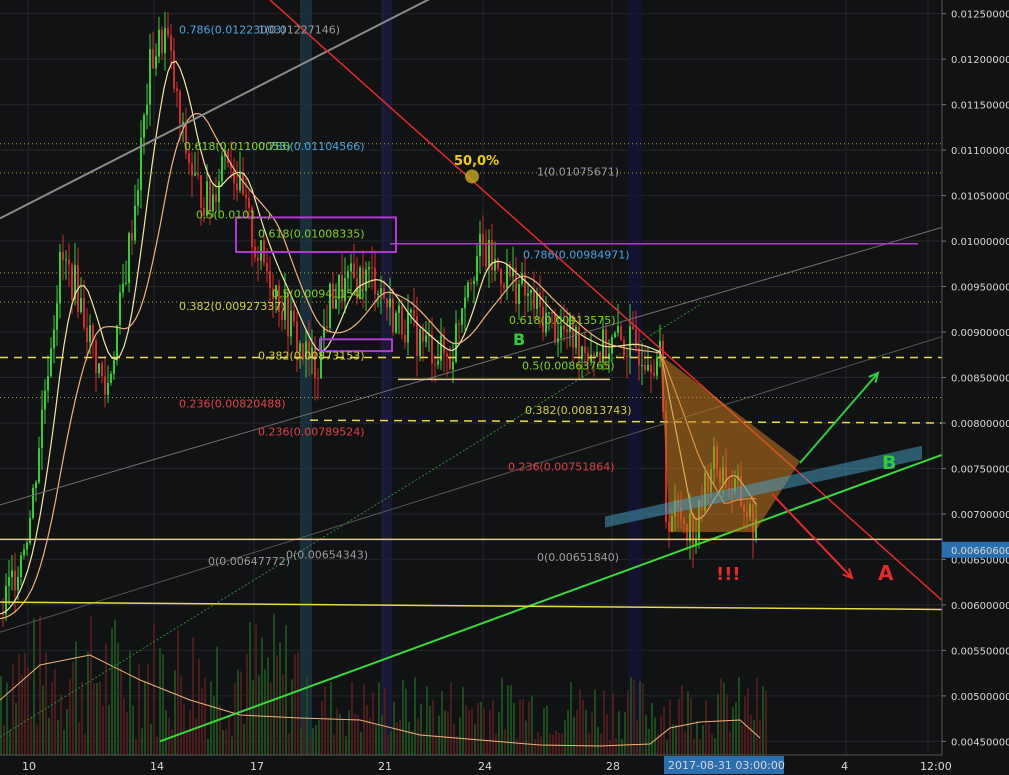  What do you see at coordinates (980, 606) in the screenshot?
I see `price-tick-label: 0.00600000` at bounding box center [980, 606].